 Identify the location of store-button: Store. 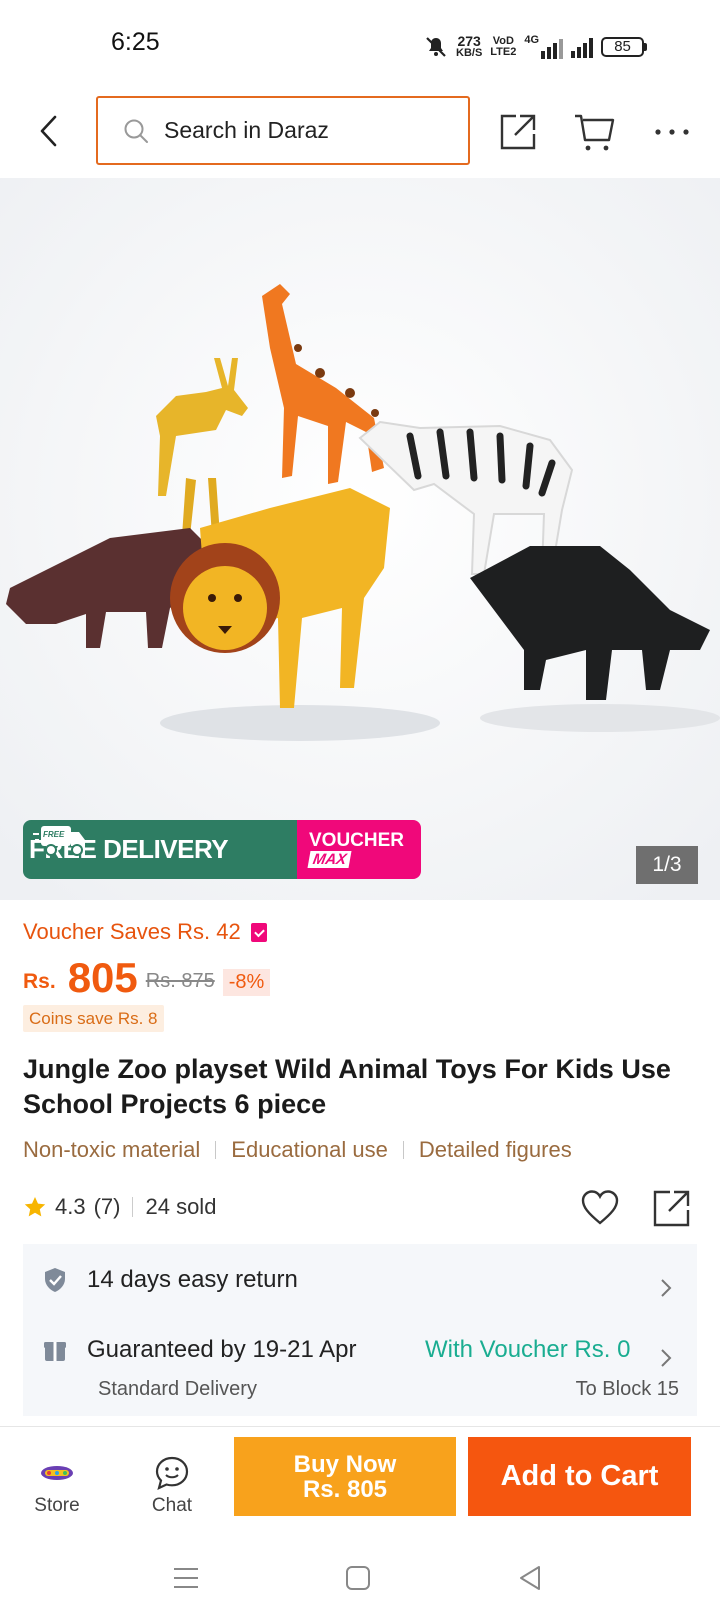
(57, 1486).